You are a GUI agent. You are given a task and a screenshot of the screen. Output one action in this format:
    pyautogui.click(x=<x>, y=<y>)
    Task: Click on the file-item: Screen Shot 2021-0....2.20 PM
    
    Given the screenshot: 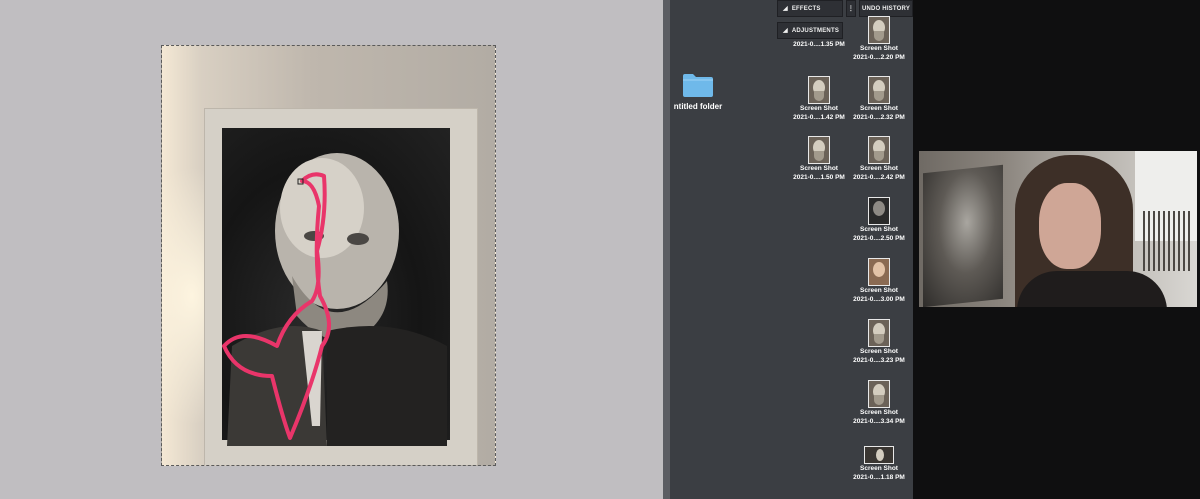 What is the action you would take?
    pyautogui.click(x=879, y=39)
    